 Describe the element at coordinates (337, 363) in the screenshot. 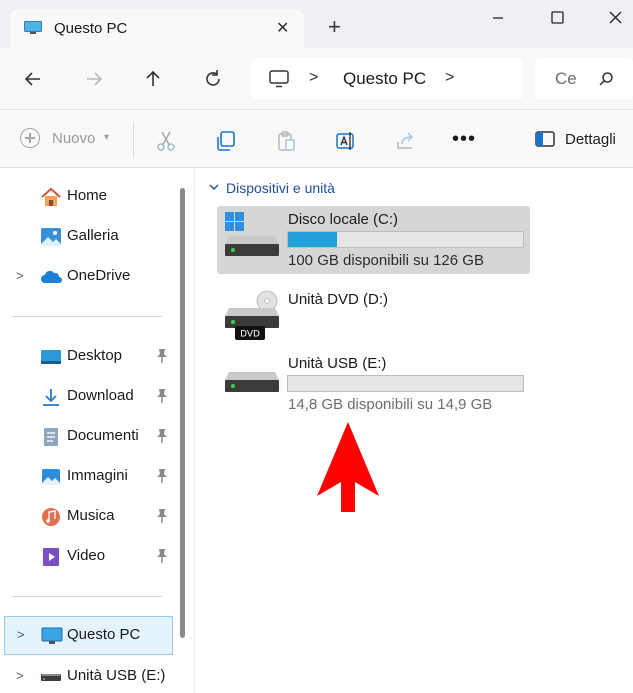

I see `drive-name: Unità USB (E:)` at that location.